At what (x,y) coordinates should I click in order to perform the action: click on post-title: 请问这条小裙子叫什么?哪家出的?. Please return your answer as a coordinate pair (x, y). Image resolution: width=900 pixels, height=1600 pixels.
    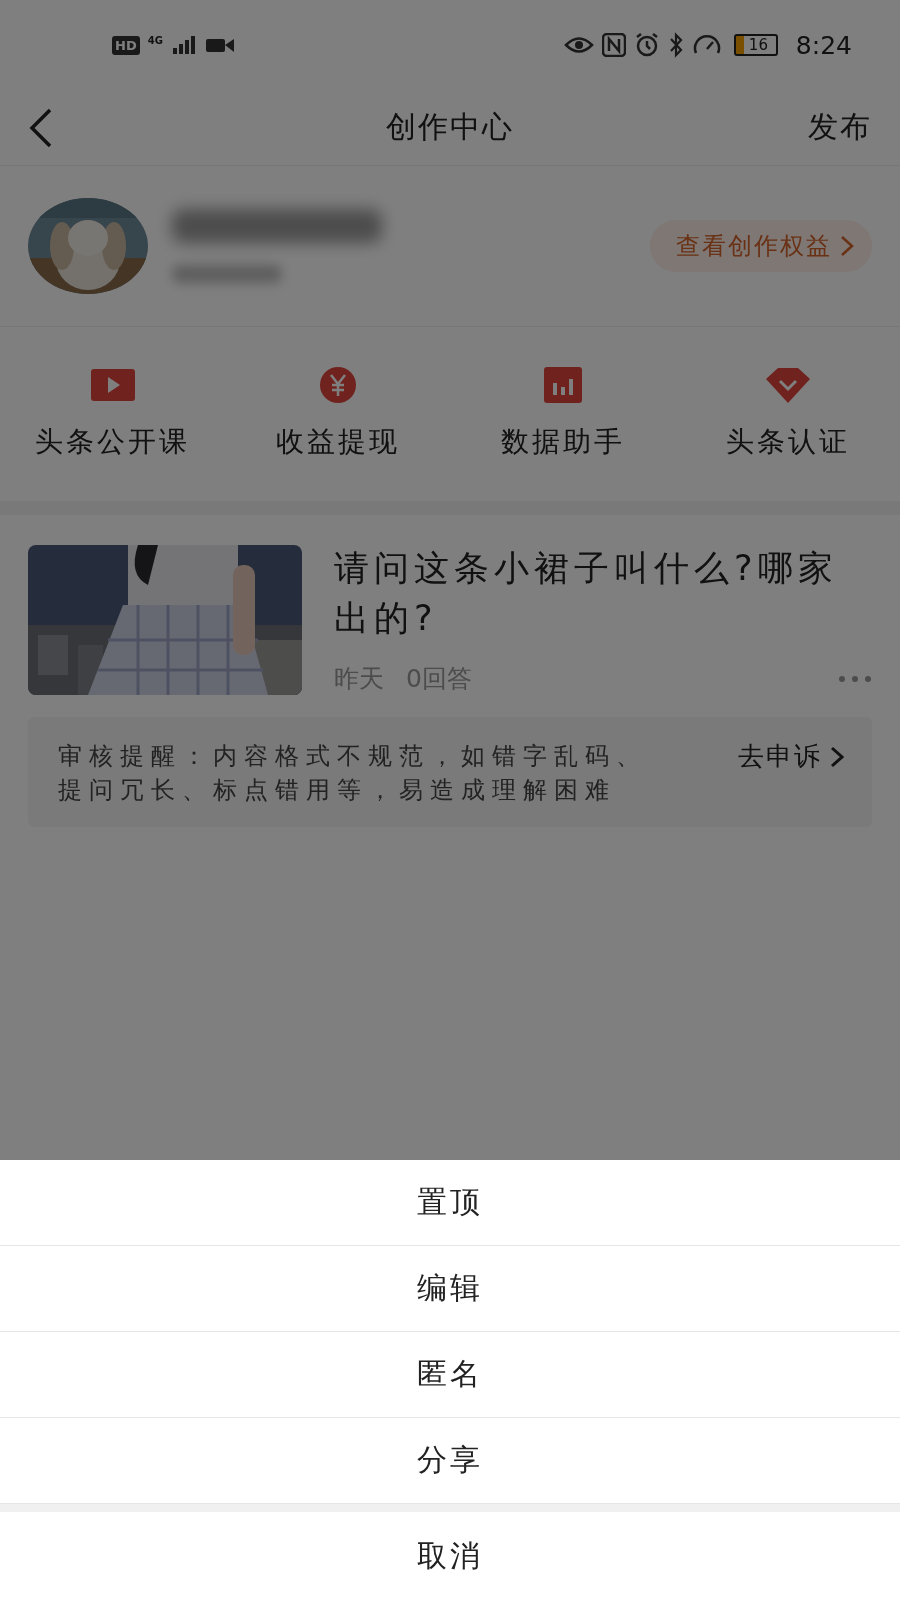
    Looking at the image, I should click on (596, 593).